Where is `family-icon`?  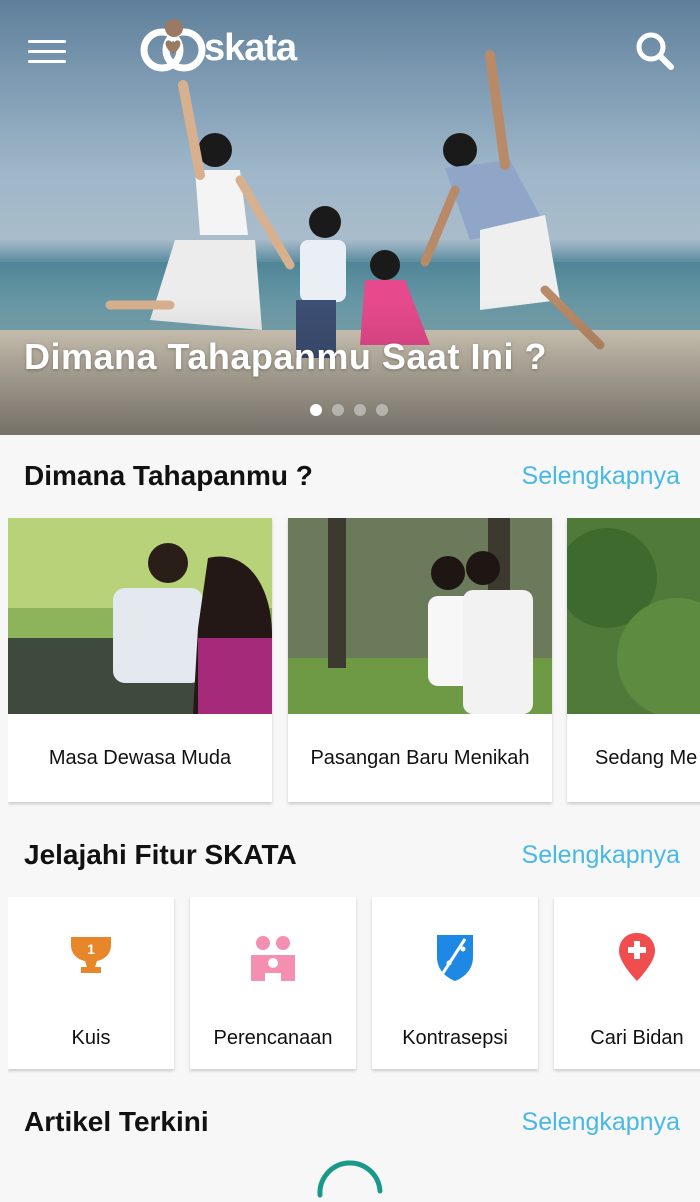
family-icon is located at coordinates (273, 958).